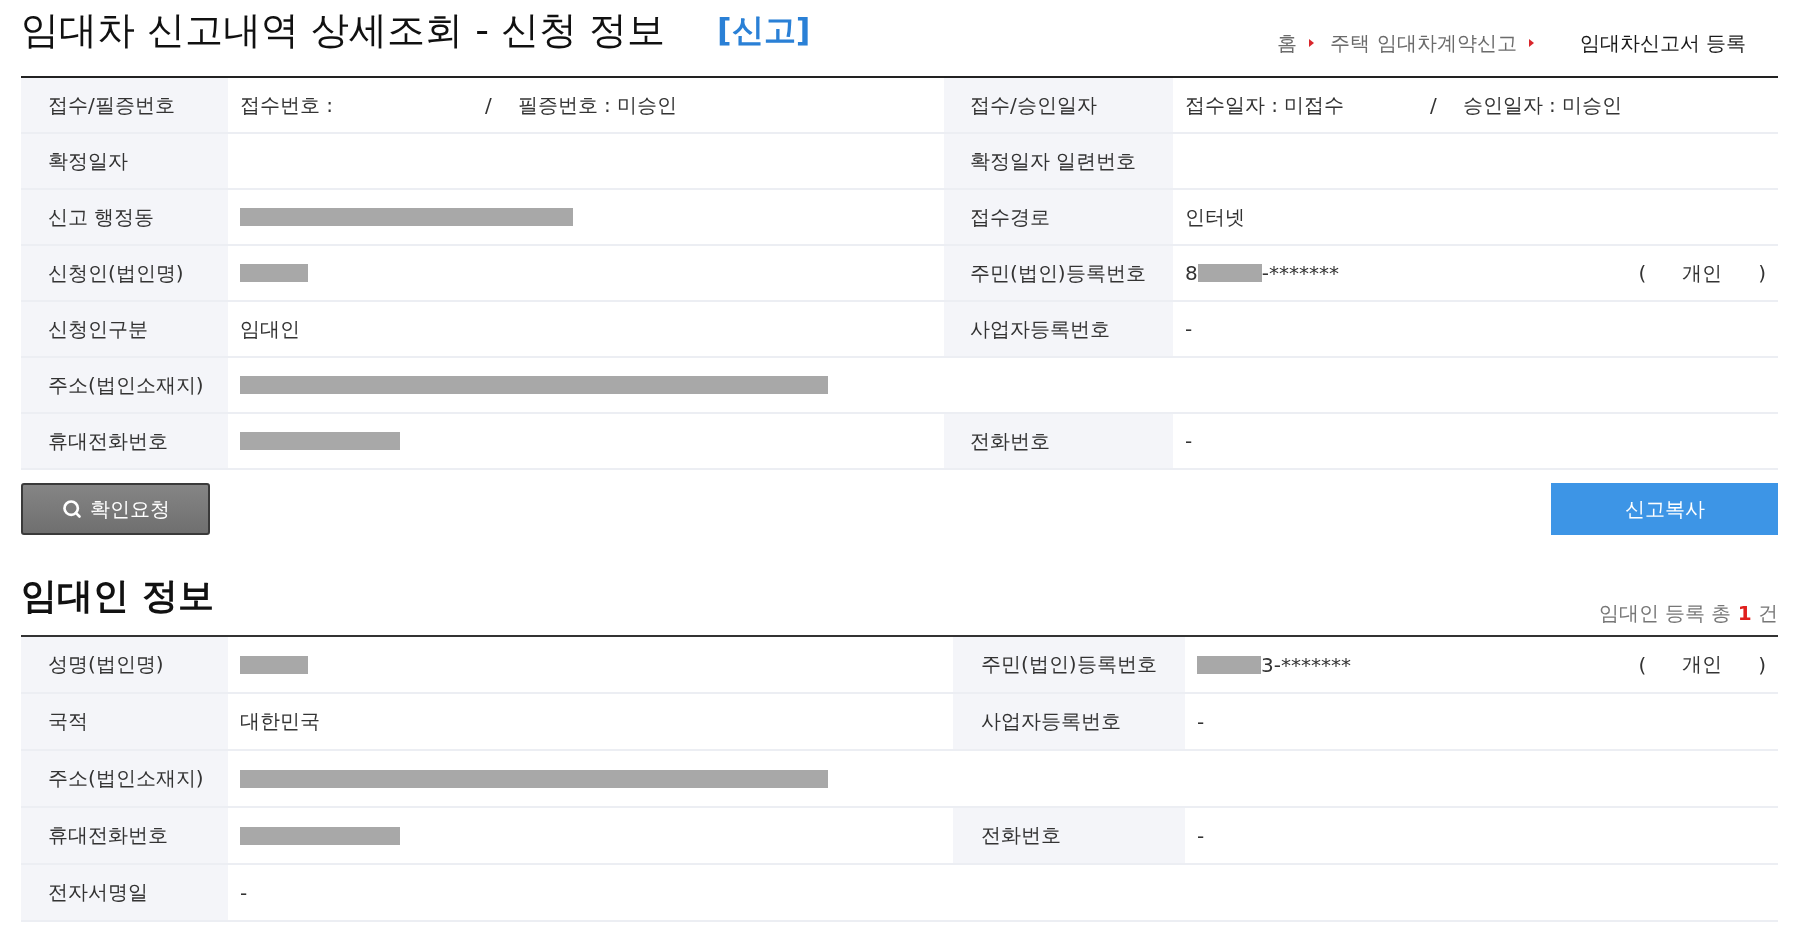 The width and height of the screenshot is (1816, 937). Describe the element at coordinates (124, 217) in the screenshot. I see `field-label: 신고 행정동` at that location.